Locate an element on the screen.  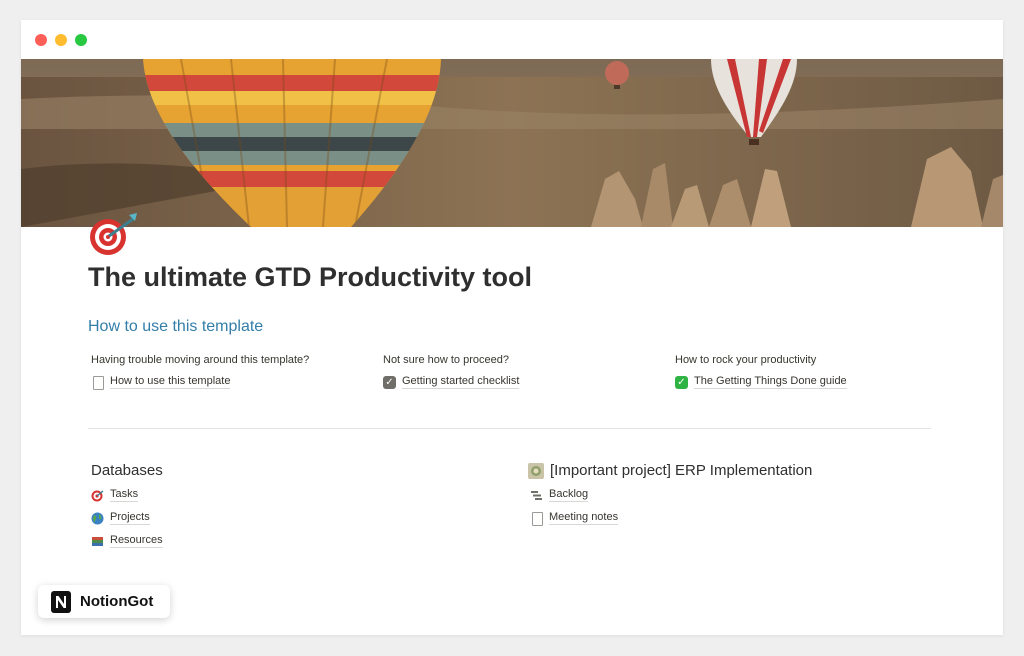
divider is located at coordinates (509, 428).